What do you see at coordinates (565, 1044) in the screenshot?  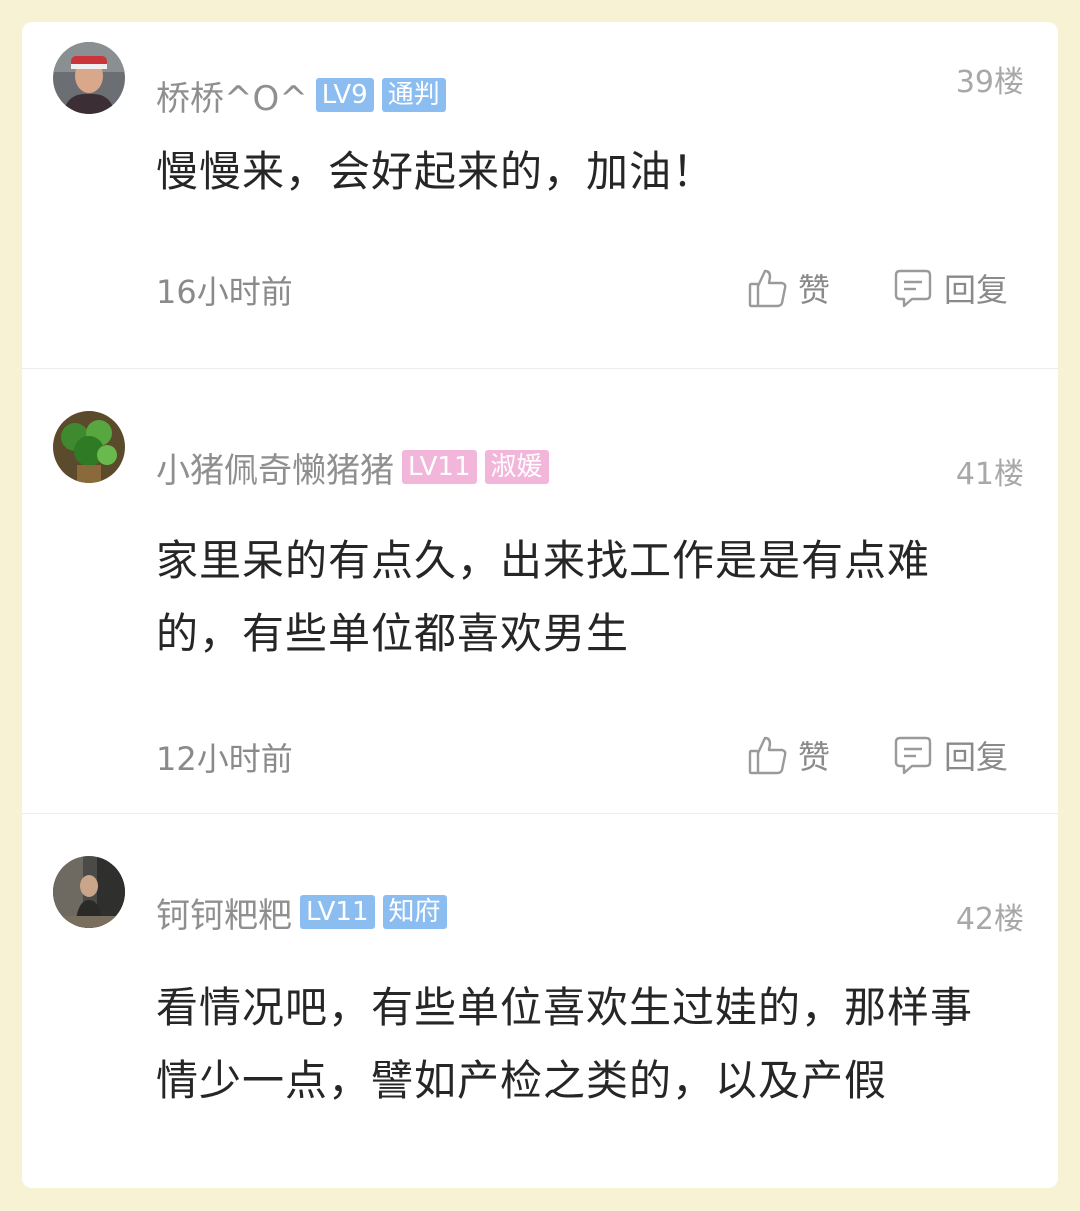 I see `comment-text: 看情况吧，有些单位喜欢生过娃的，那样事情少一点，譬如产检之类的，以及产假` at bounding box center [565, 1044].